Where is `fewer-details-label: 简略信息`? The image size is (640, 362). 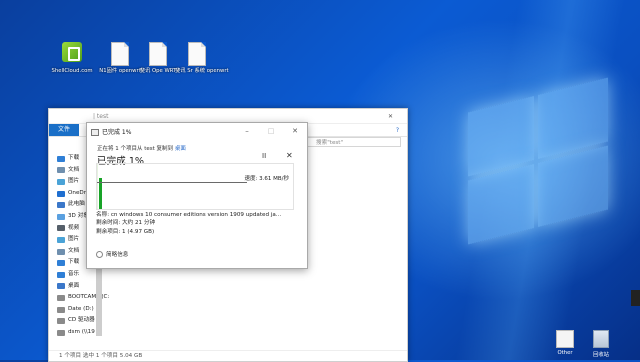 fewer-details-label: 简略信息 is located at coordinates (117, 255).